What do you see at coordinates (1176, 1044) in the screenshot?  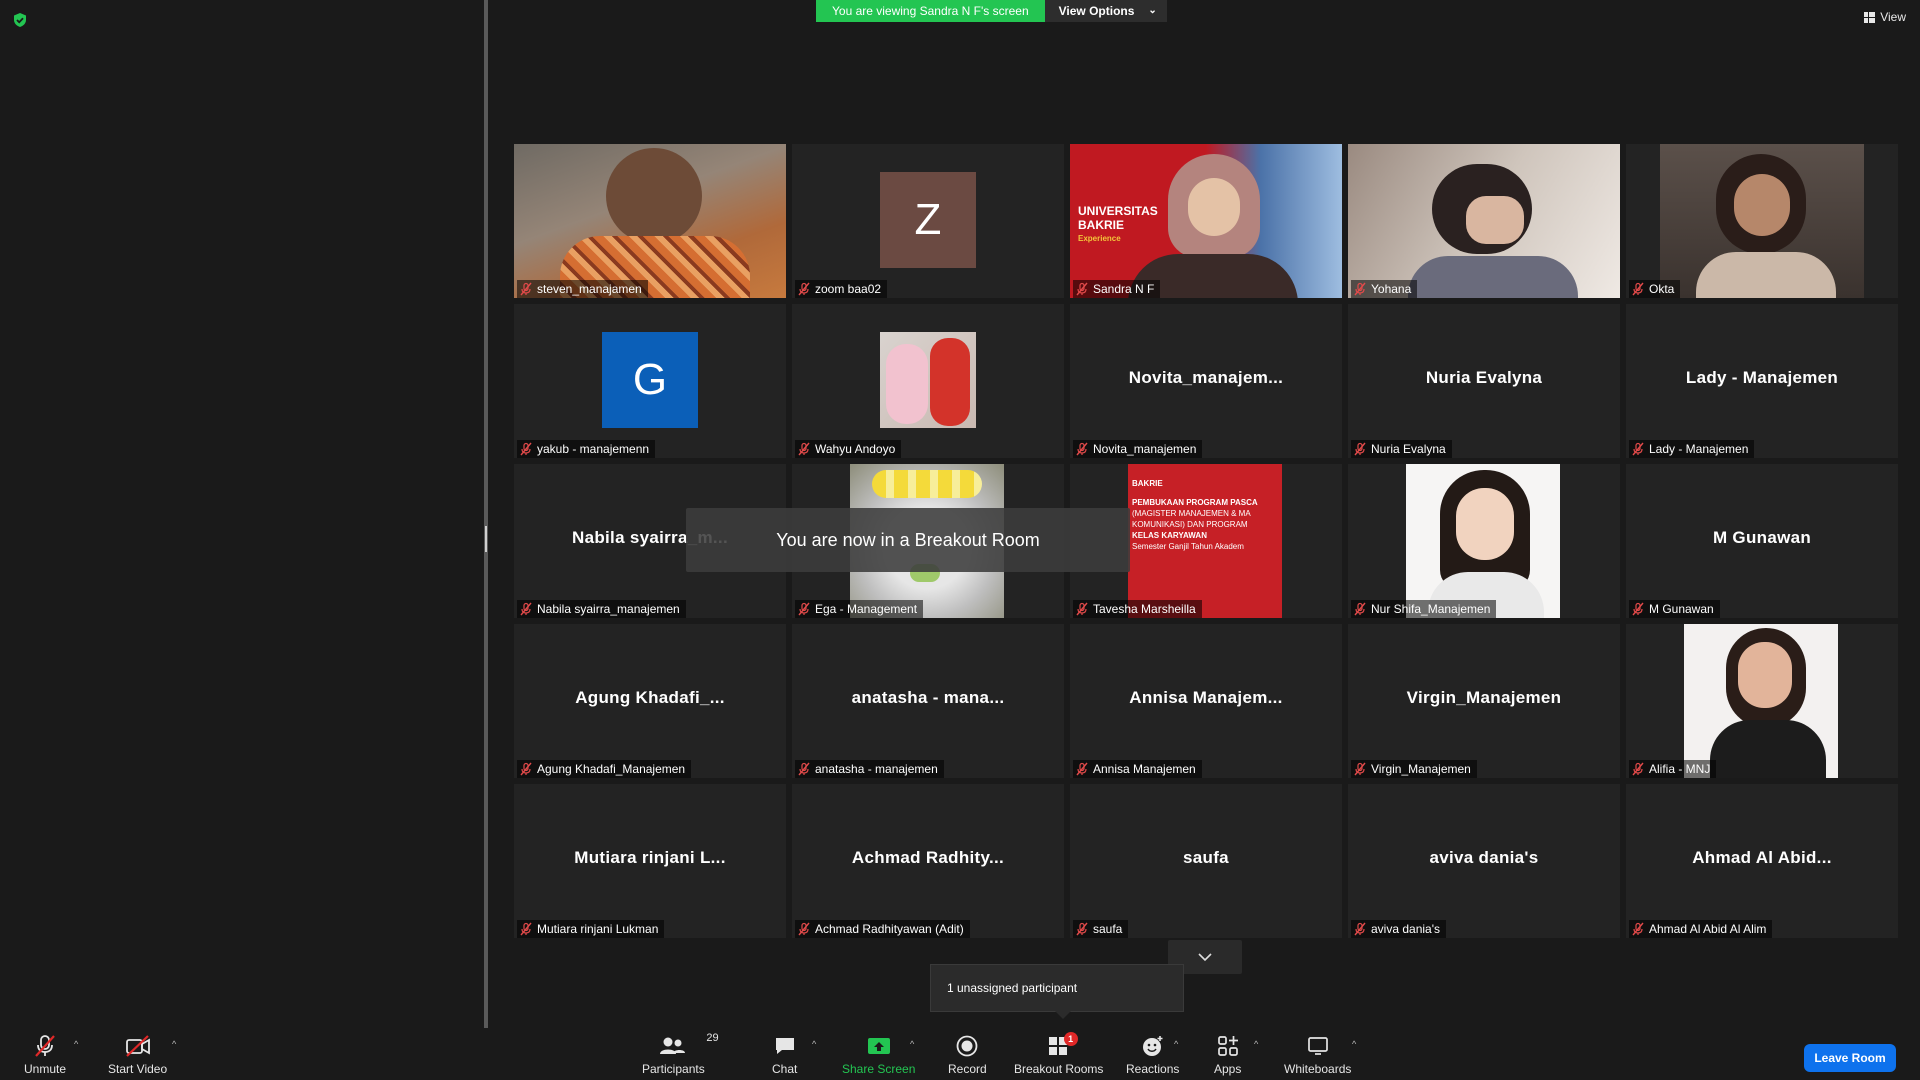 I see `reactions-caret-icon: ^` at bounding box center [1176, 1044].